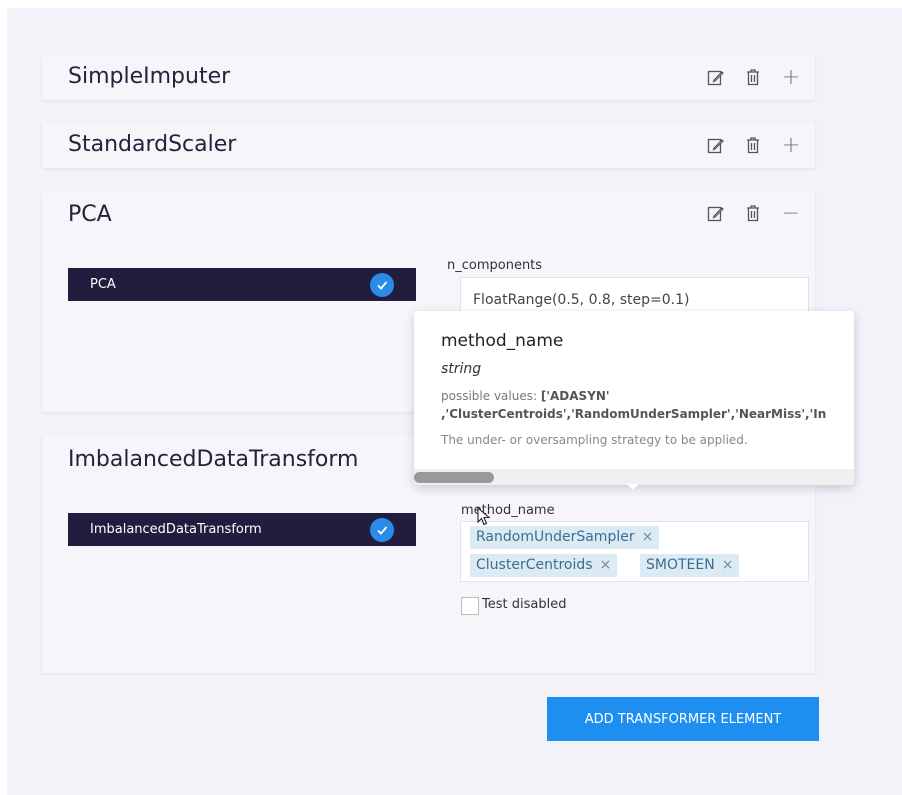 This screenshot has width=902, height=795. Describe the element at coordinates (242, 284) in the screenshot. I see `pca-selected-row: PCA` at that location.